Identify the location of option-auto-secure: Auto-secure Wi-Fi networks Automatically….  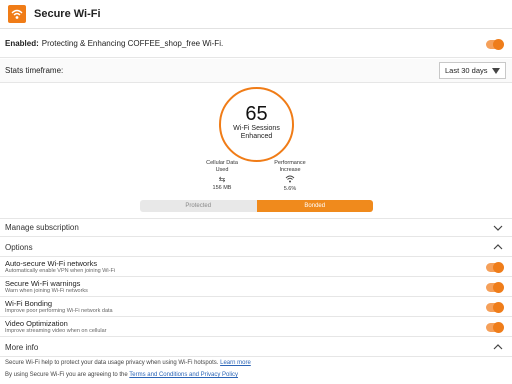
(256, 267).